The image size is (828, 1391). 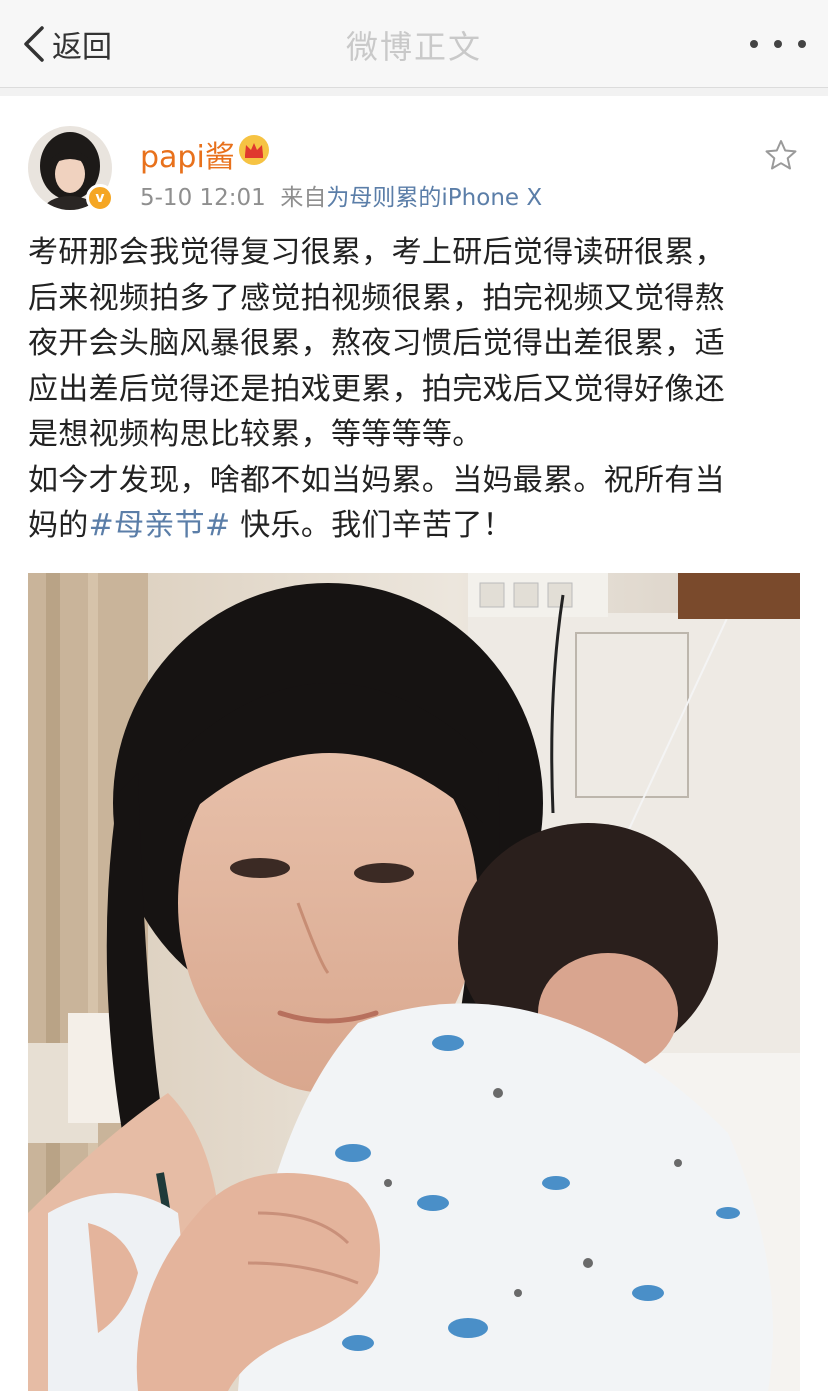 I want to click on text-line: 如今才发现，啥都不如当妈累。当妈最累。祝所有当, so click(x=376, y=480).